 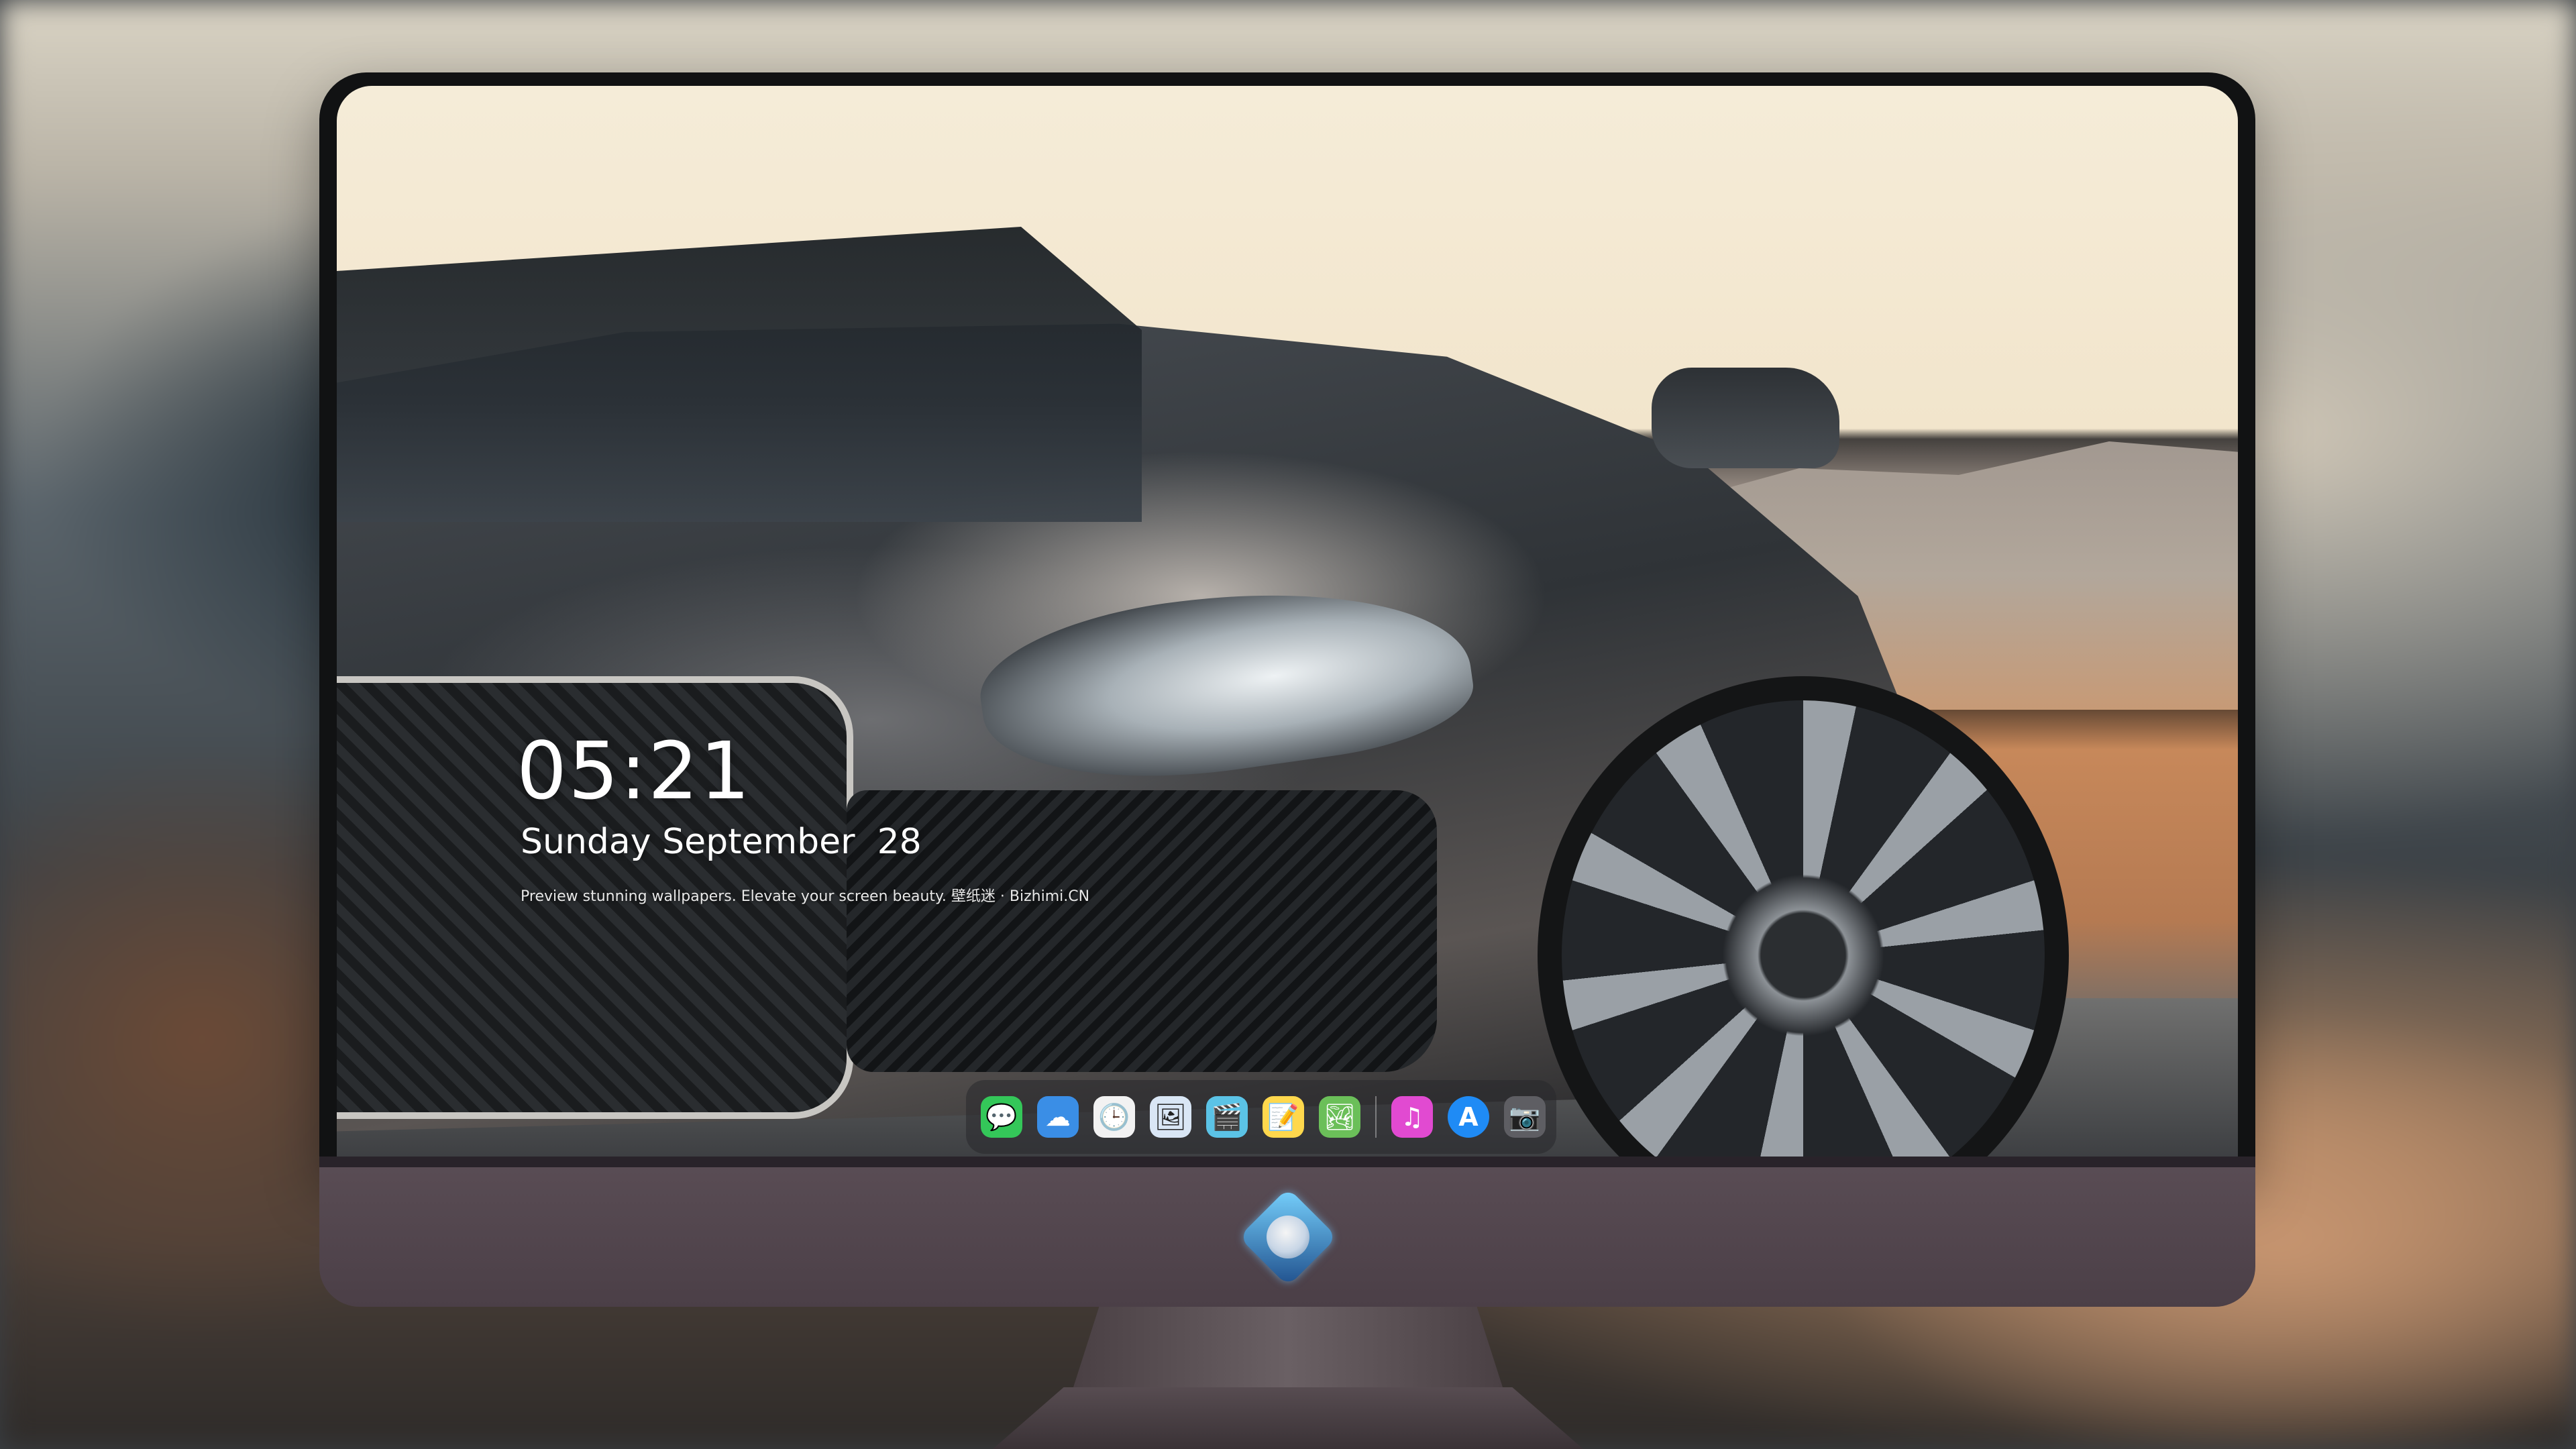 What do you see at coordinates (634, 770) in the screenshot?
I see `lockscreen-clock: 05:21` at bounding box center [634, 770].